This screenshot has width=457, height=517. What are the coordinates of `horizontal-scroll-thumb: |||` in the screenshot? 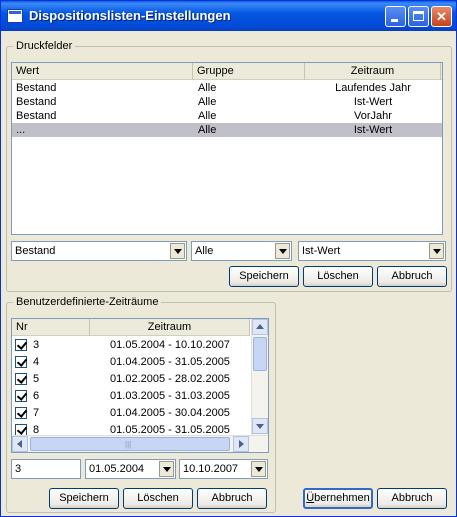 It's located at (130, 444).